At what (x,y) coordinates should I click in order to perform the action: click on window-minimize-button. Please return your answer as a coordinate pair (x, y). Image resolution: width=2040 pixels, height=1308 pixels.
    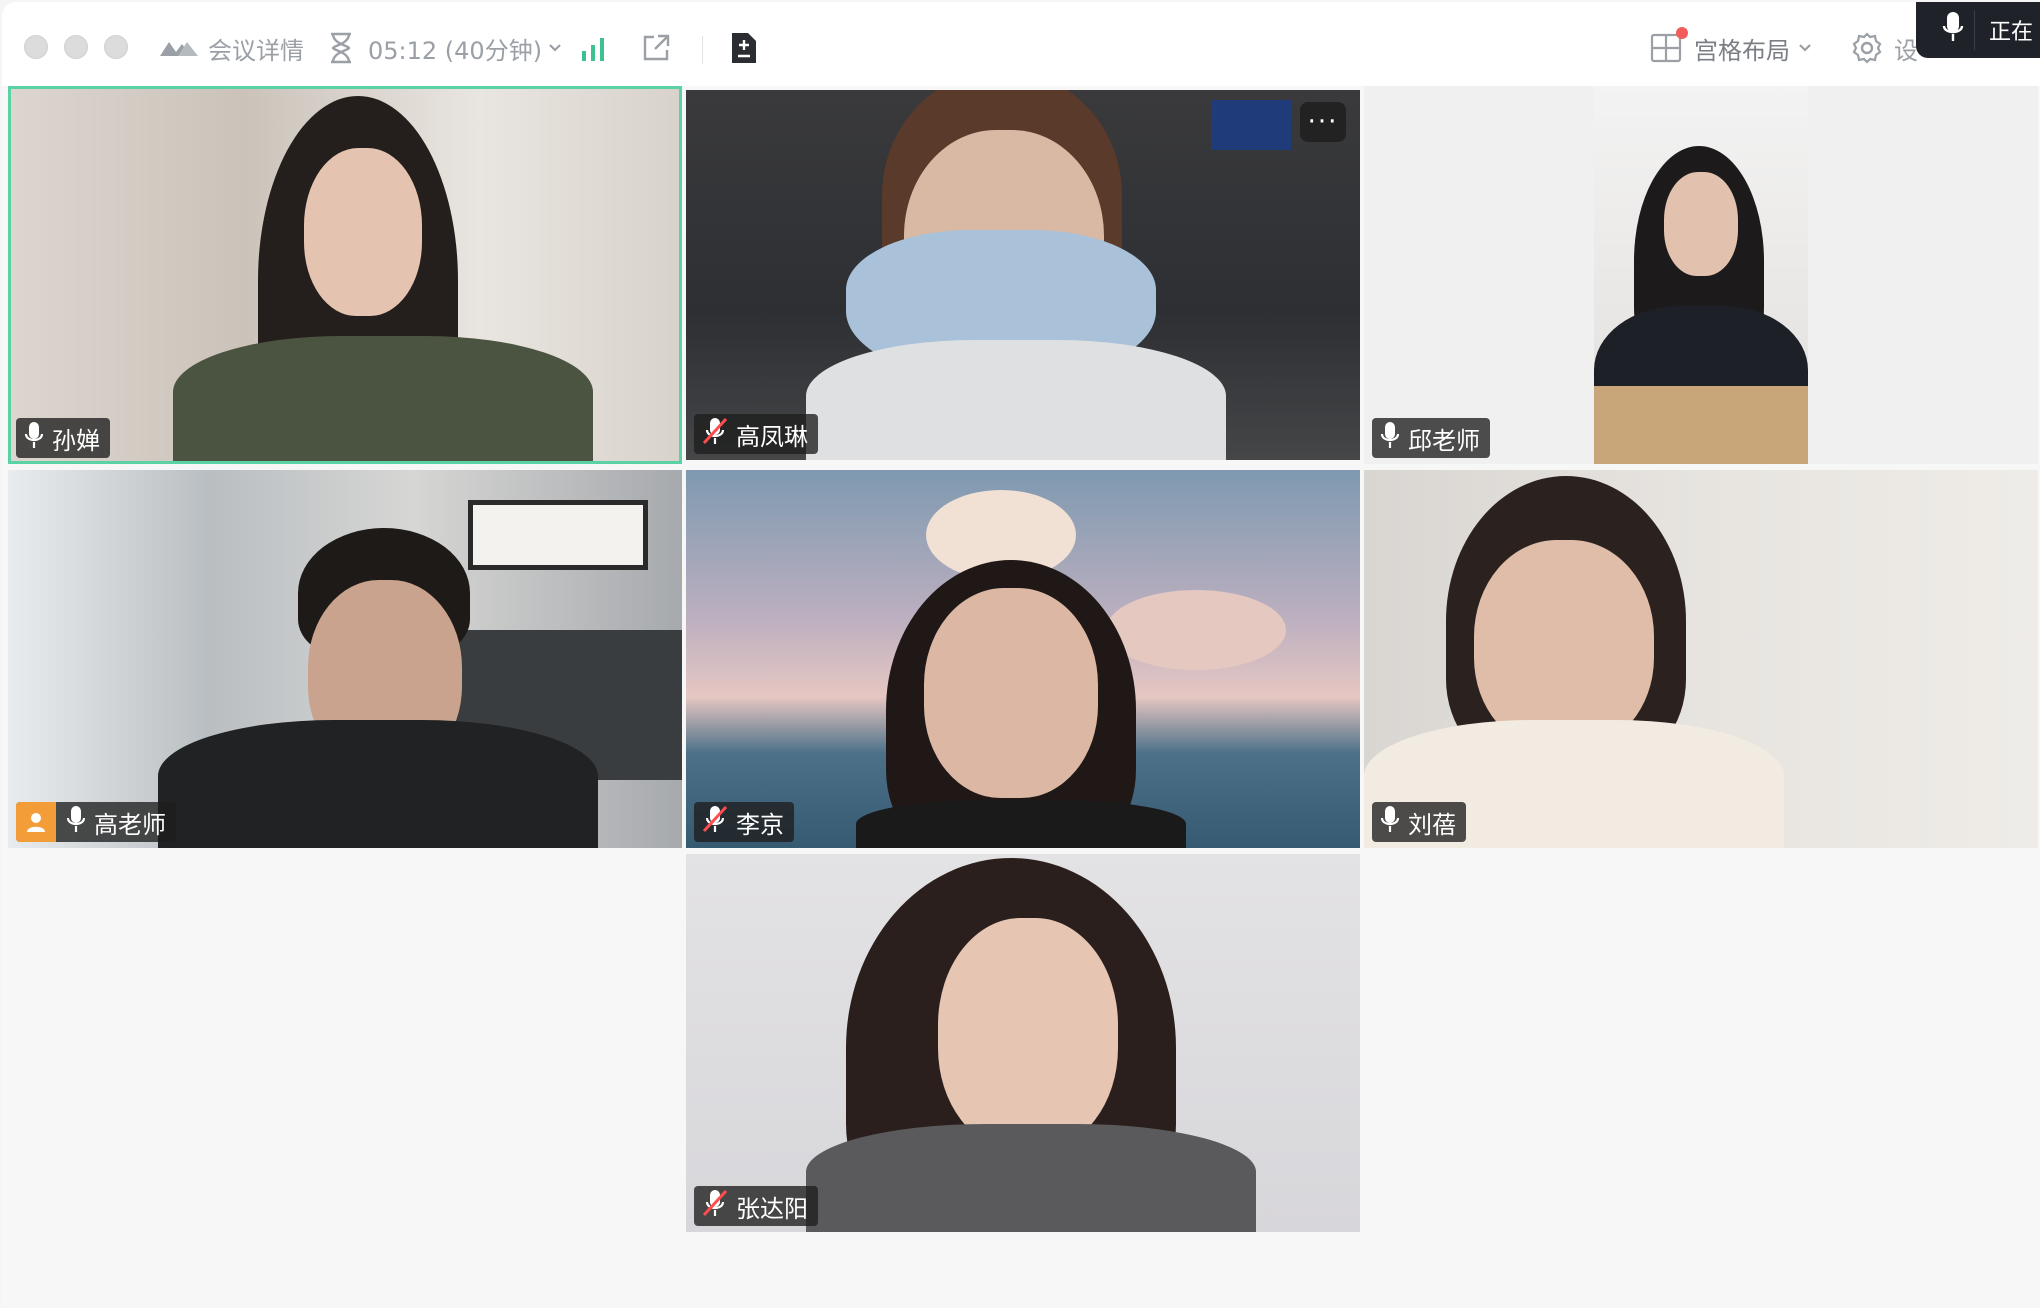
    Looking at the image, I should click on (76, 47).